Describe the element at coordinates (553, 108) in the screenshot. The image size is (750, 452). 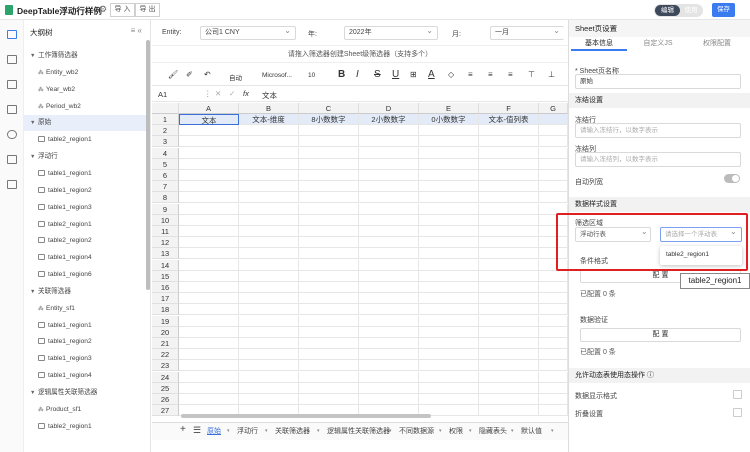
I see `column-header: G` at that location.